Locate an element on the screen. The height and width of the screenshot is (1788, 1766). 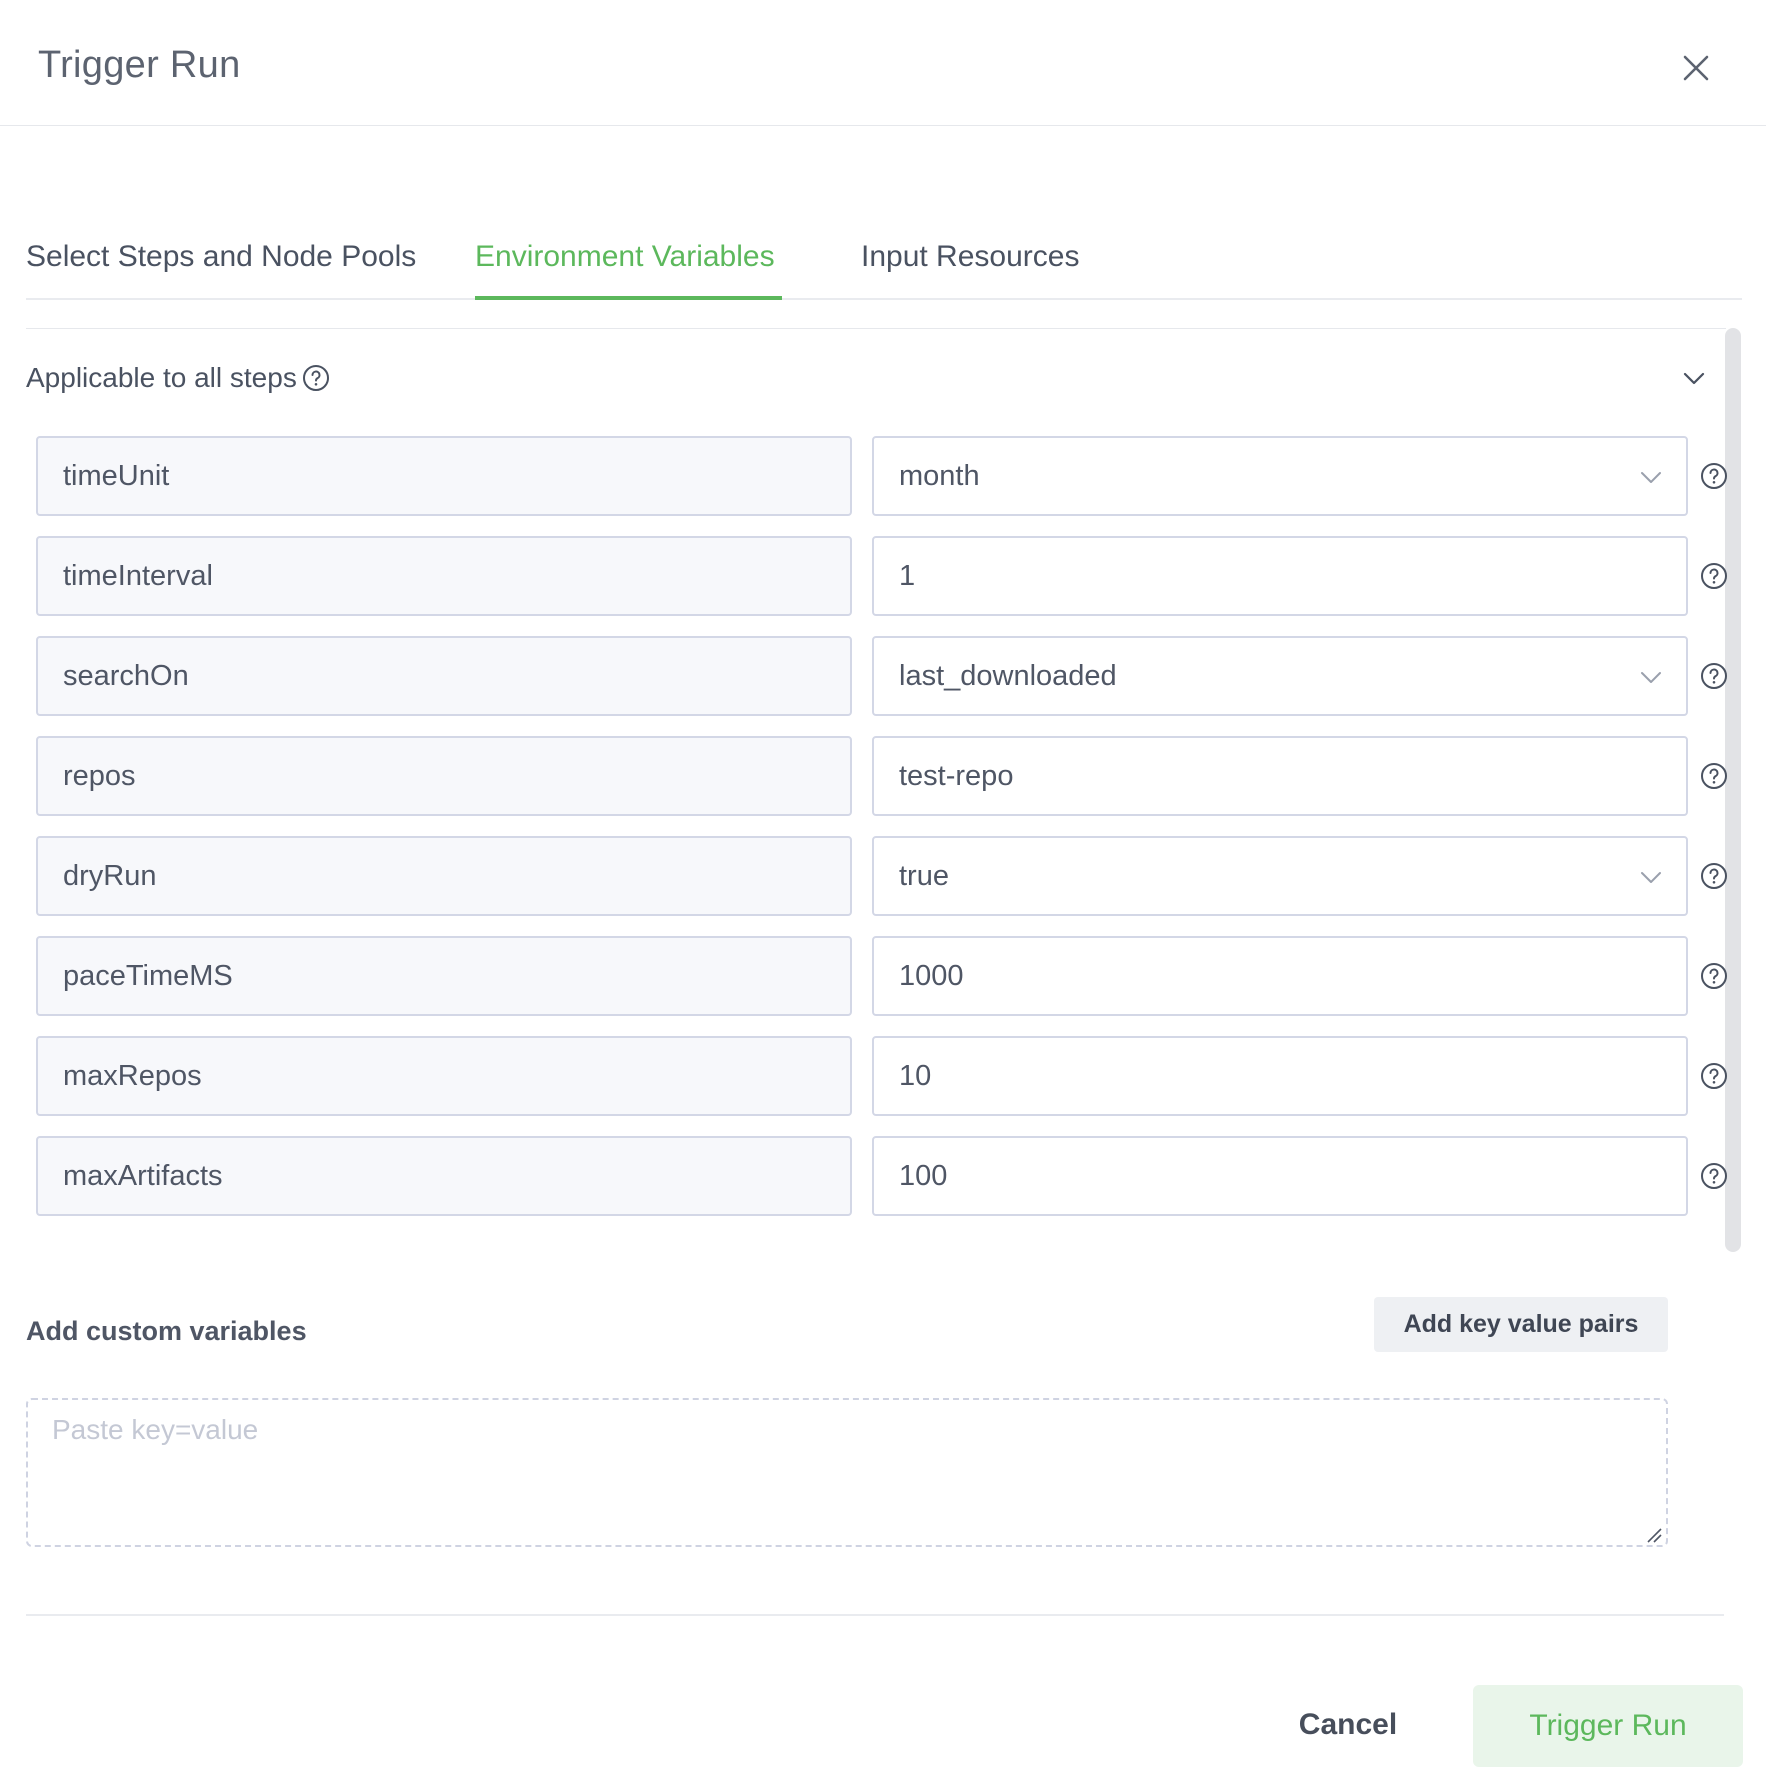
variable-key-field: paceTimeMS is located at coordinates (444, 976).